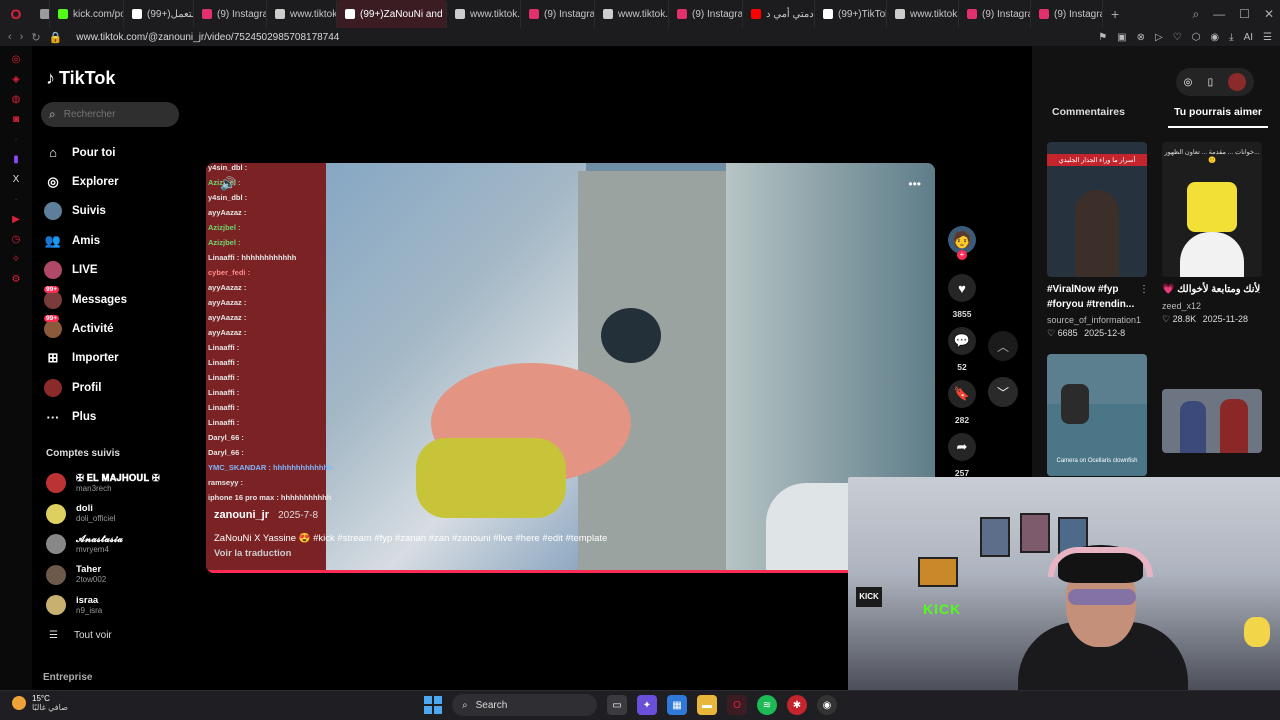 Image resolution: width=1280 pixels, height=720 pixels. What do you see at coordinates (1097, 415) in the screenshot?
I see `recommended-thumb-3: Camera on Ocellaris clownfish` at bounding box center [1097, 415].